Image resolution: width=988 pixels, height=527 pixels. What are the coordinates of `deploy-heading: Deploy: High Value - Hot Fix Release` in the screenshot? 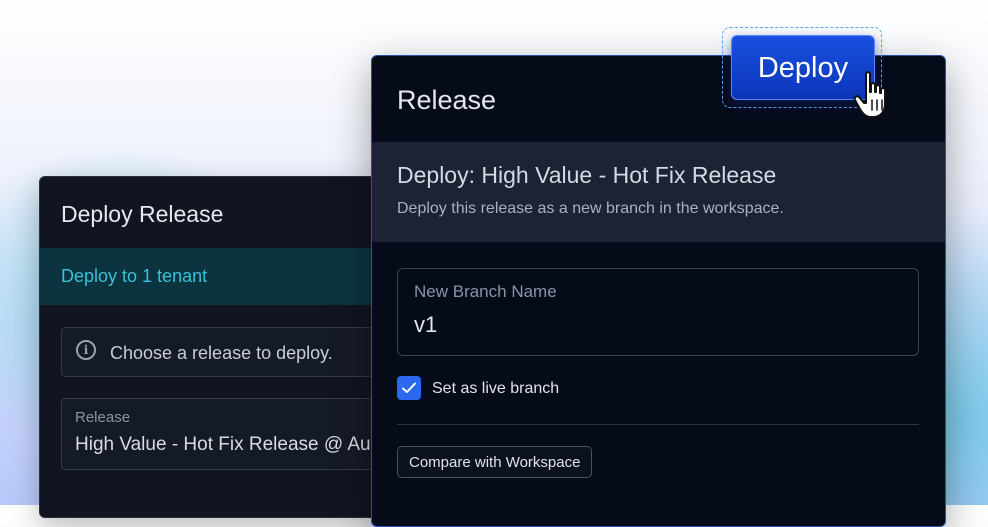 It's located at (587, 175).